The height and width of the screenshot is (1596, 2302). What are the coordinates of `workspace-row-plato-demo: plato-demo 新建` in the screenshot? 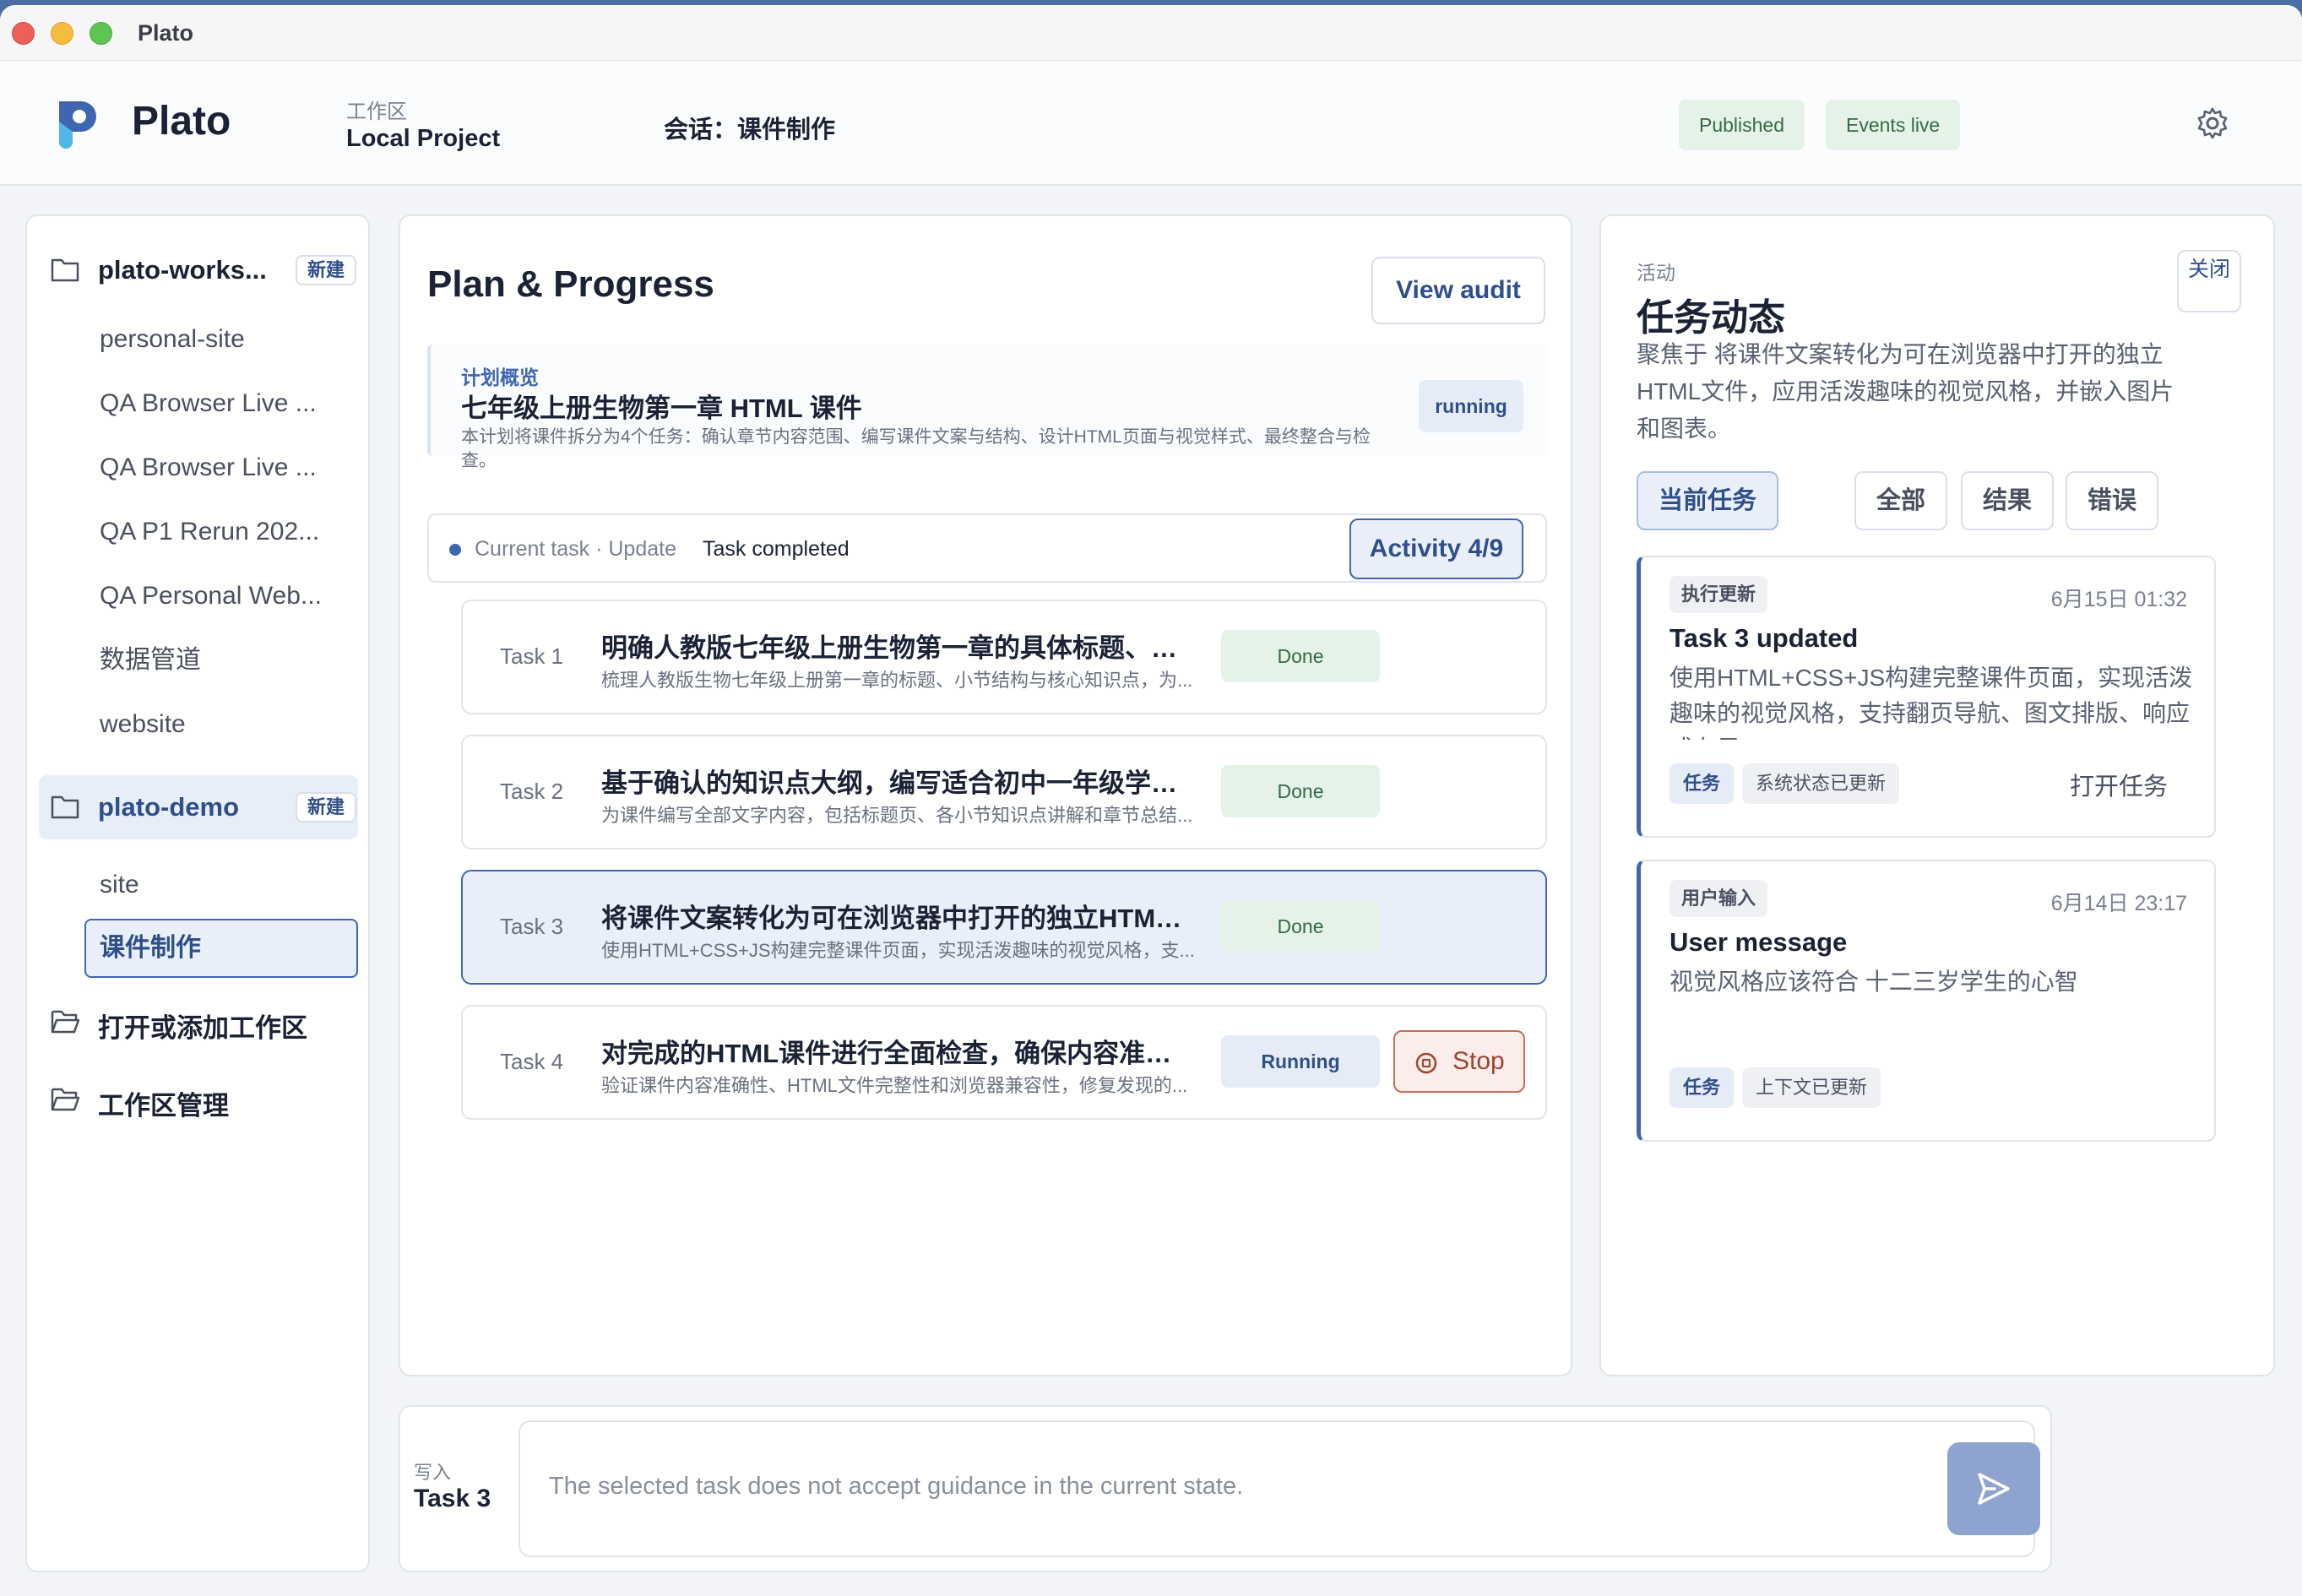 It's located at (198, 807).